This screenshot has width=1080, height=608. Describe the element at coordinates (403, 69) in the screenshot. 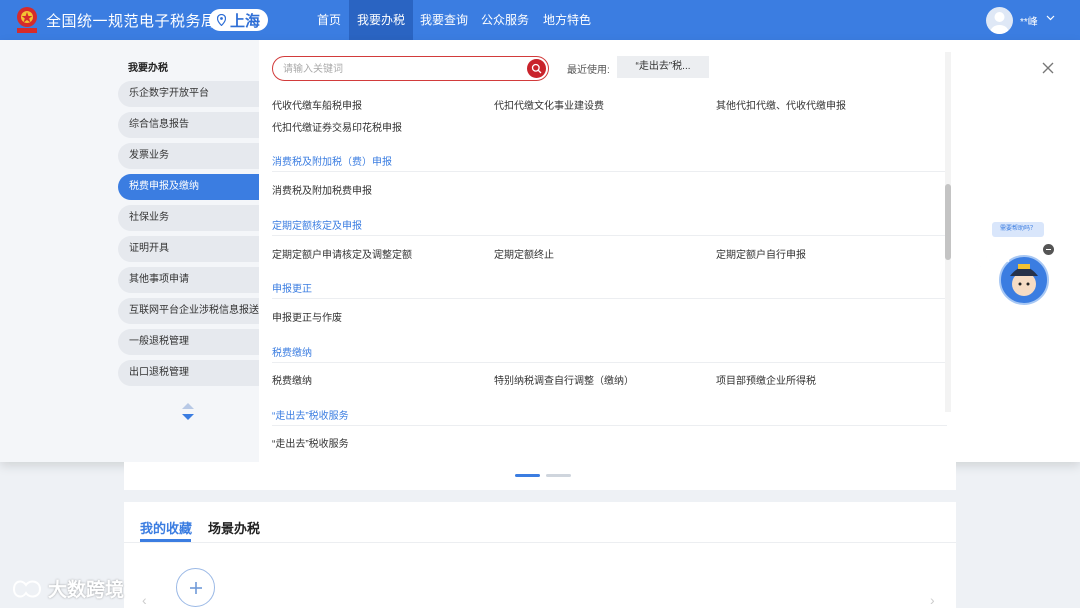

I see `search-input` at that location.